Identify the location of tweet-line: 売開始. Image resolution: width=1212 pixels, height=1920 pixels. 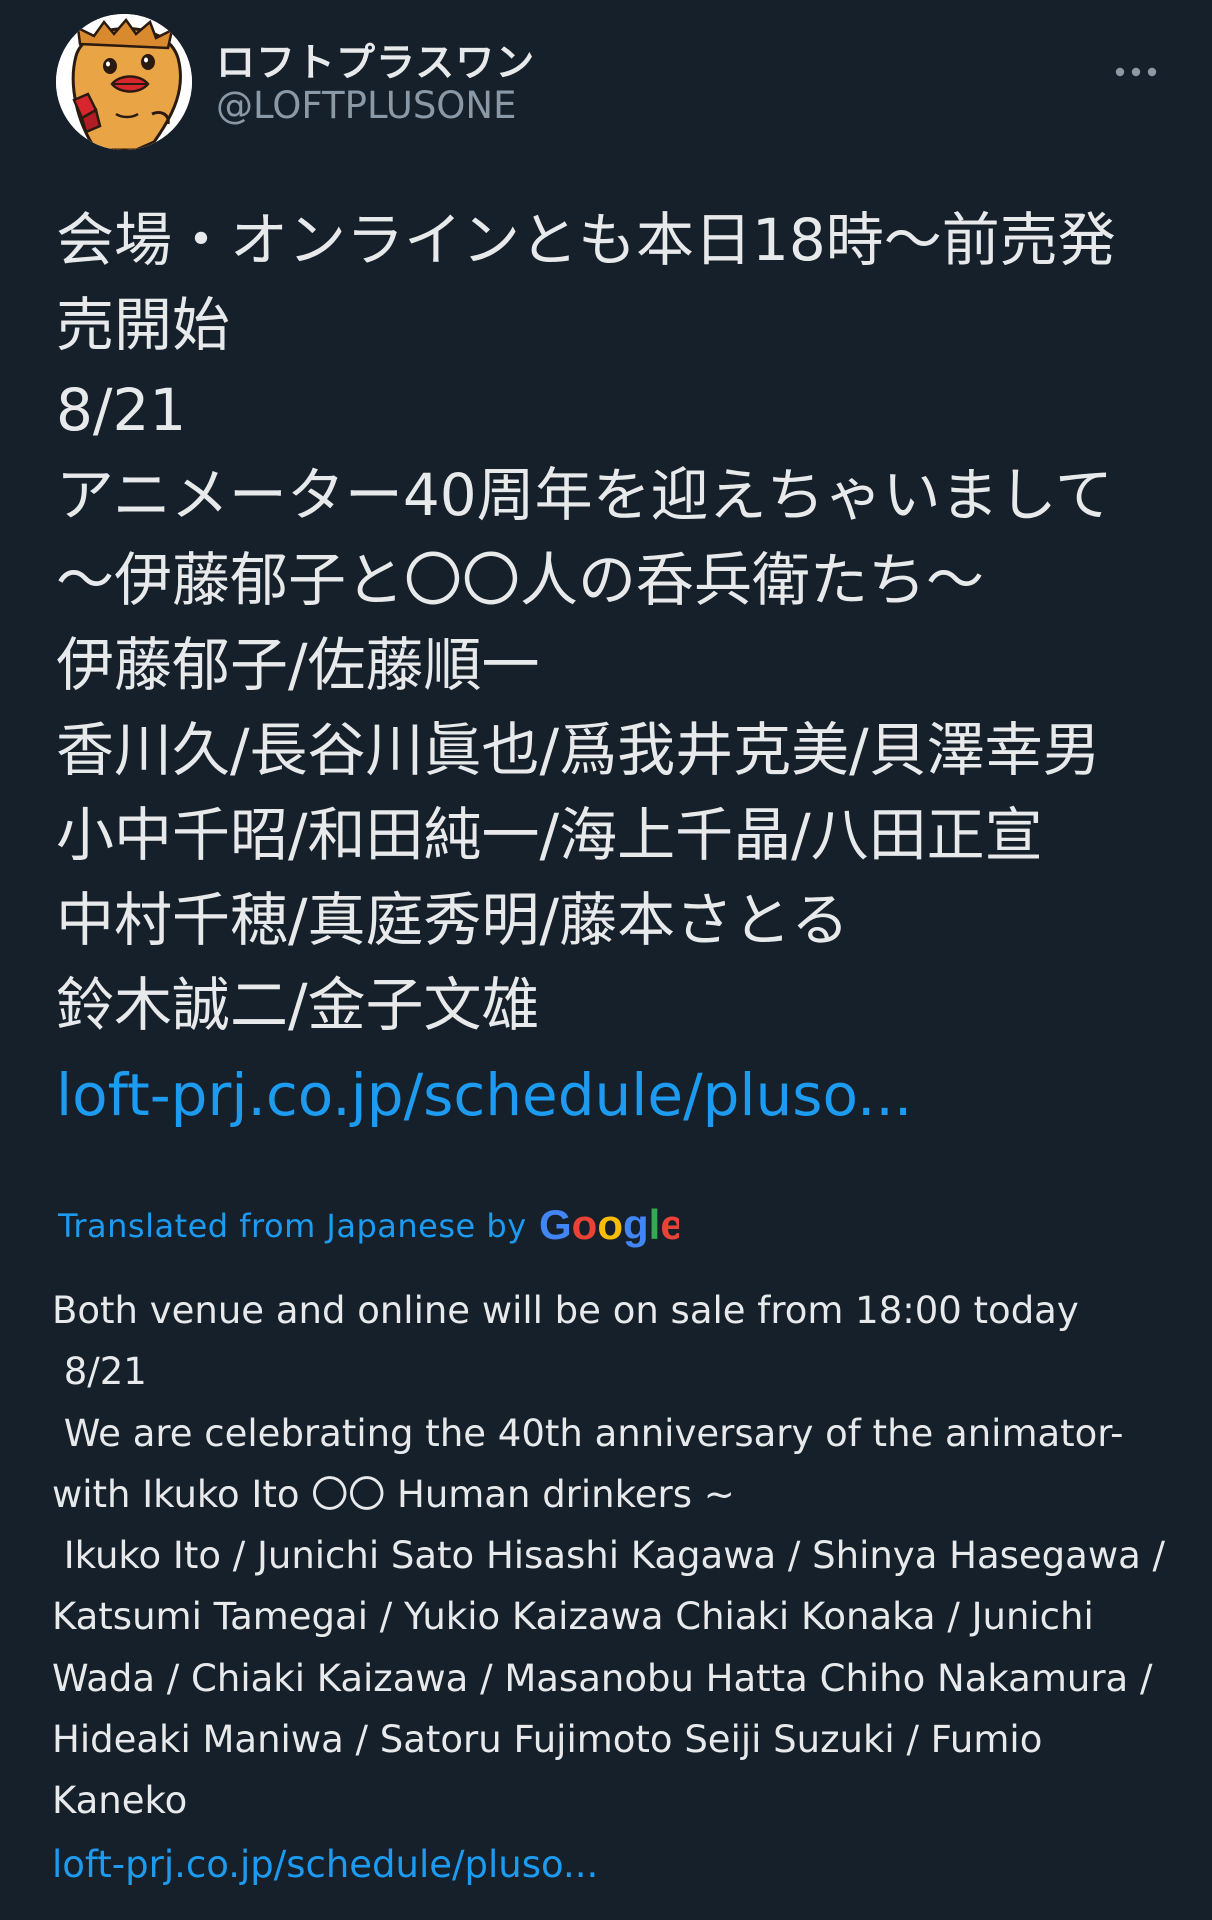
(143, 325).